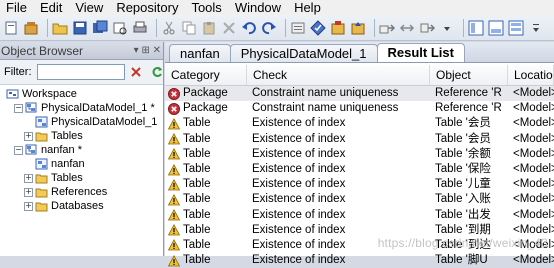 The height and width of the screenshot is (268, 554). I want to click on column-header-check: Check, so click(338, 75).